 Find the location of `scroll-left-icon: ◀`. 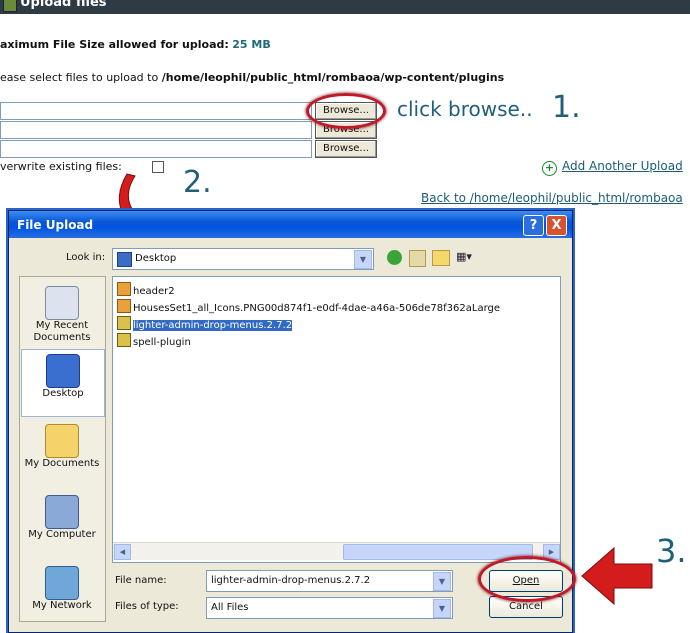

scroll-left-icon: ◀ is located at coordinates (122, 552).